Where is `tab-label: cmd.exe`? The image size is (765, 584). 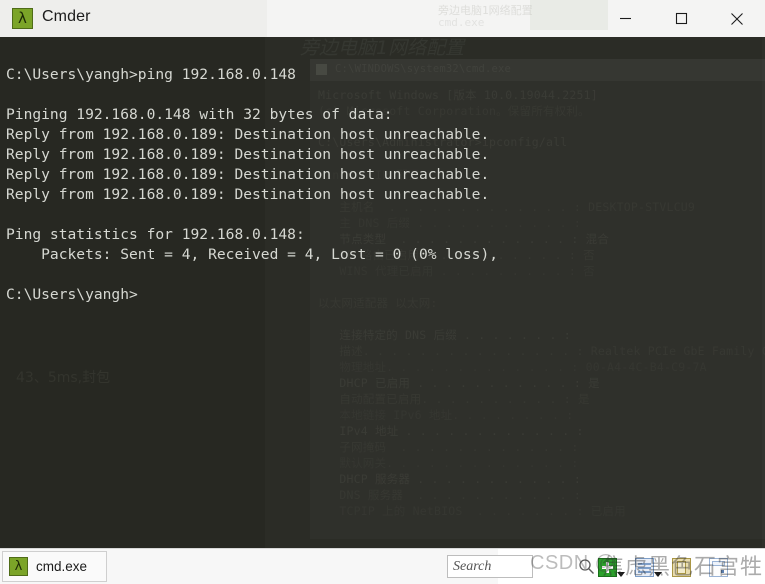
tab-label: cmd.exe is located at coordinates (62, 566).